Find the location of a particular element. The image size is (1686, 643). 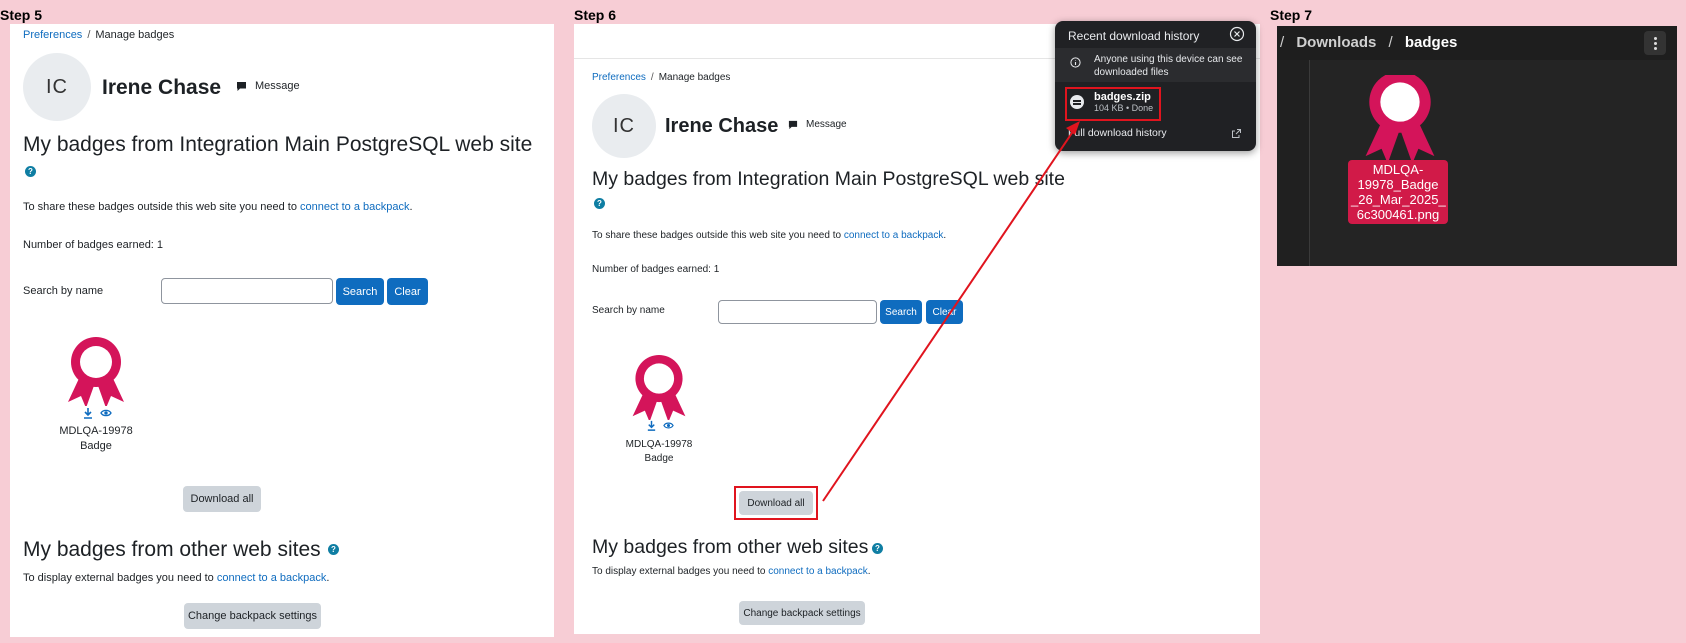

share-text-suffix: . is located at coordinates (411, 207).